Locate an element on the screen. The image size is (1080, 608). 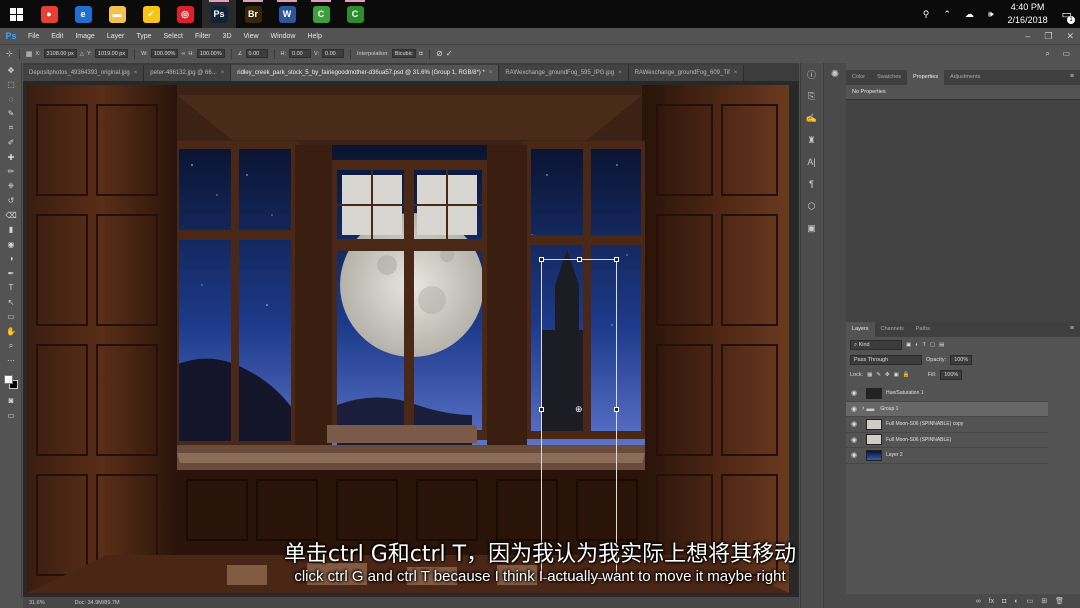
document-tab: Depositphotos_49364393_original.jpg × is located at coordinates (84, 73).